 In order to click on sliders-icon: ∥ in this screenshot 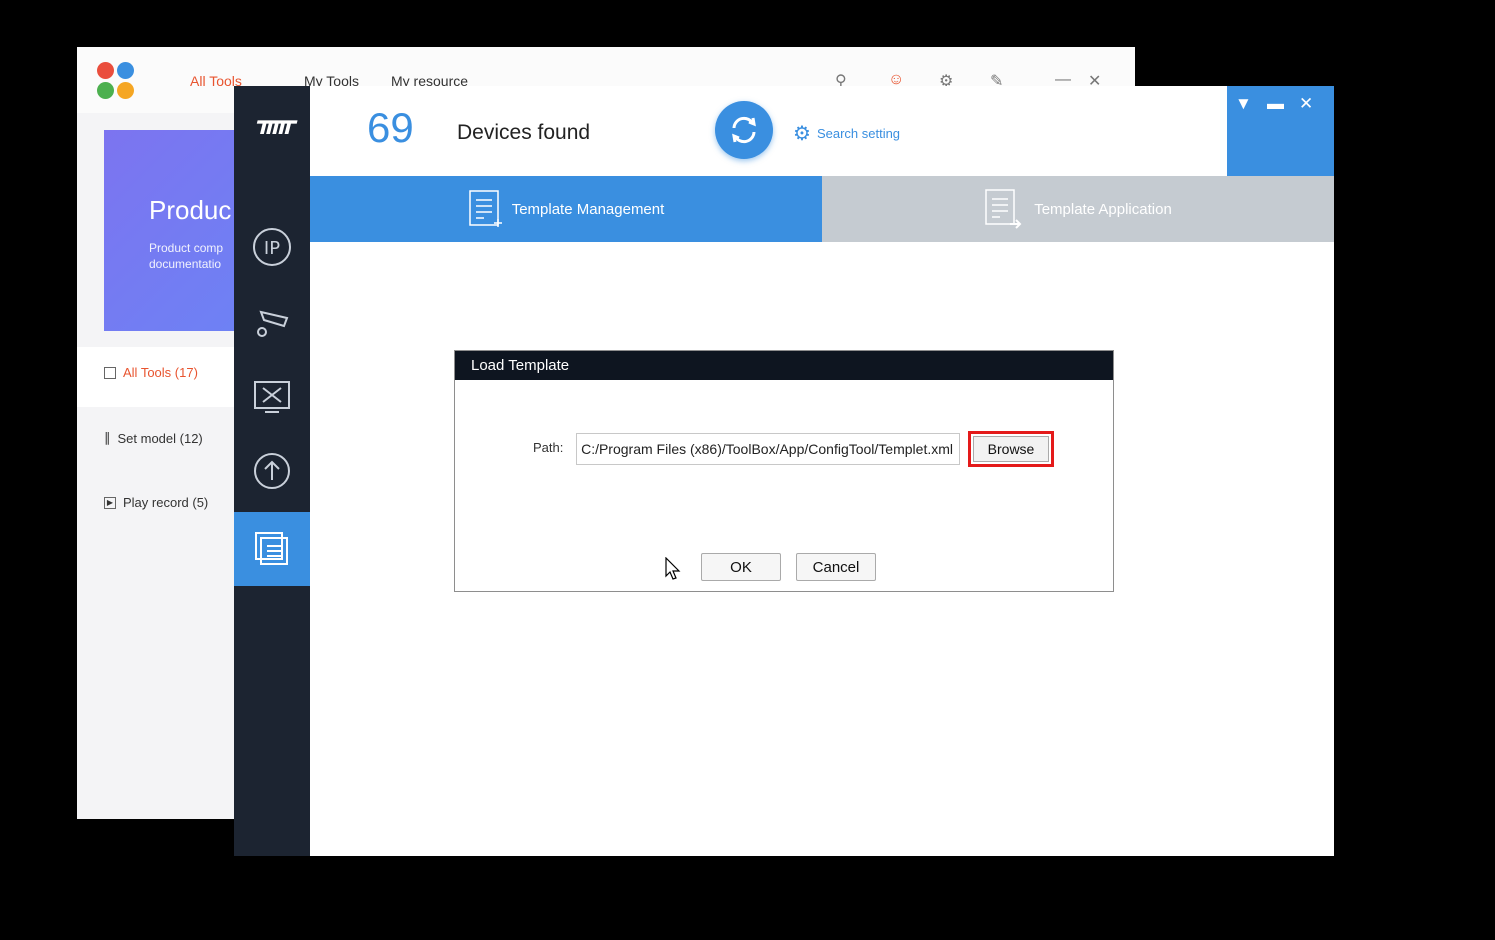, I will do `click(107, 437)`.